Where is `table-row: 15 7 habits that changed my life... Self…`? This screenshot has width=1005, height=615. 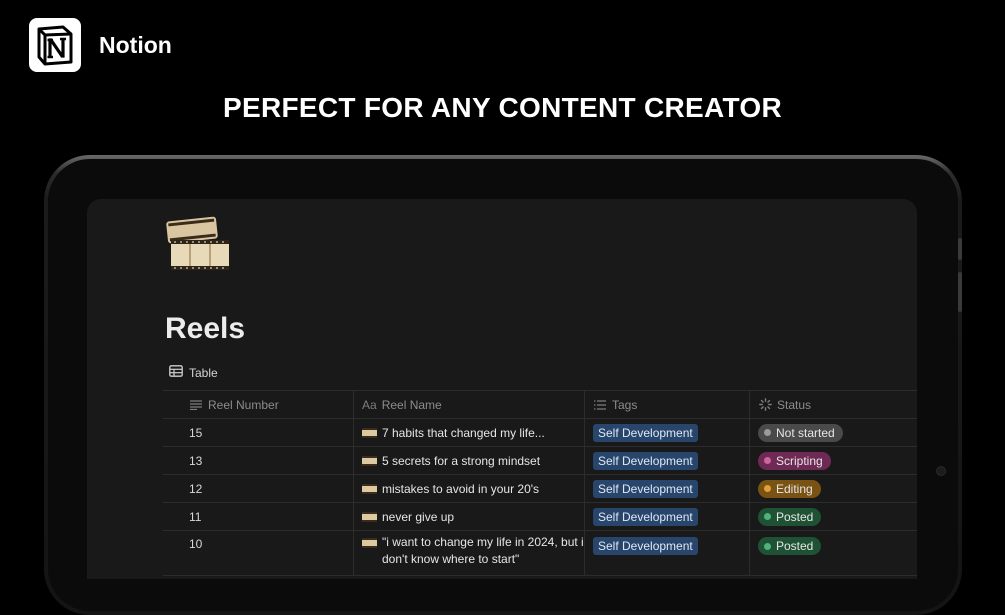 table-row: 15 7 habits that changed my life... Self… is located at coordinates (540, 433).